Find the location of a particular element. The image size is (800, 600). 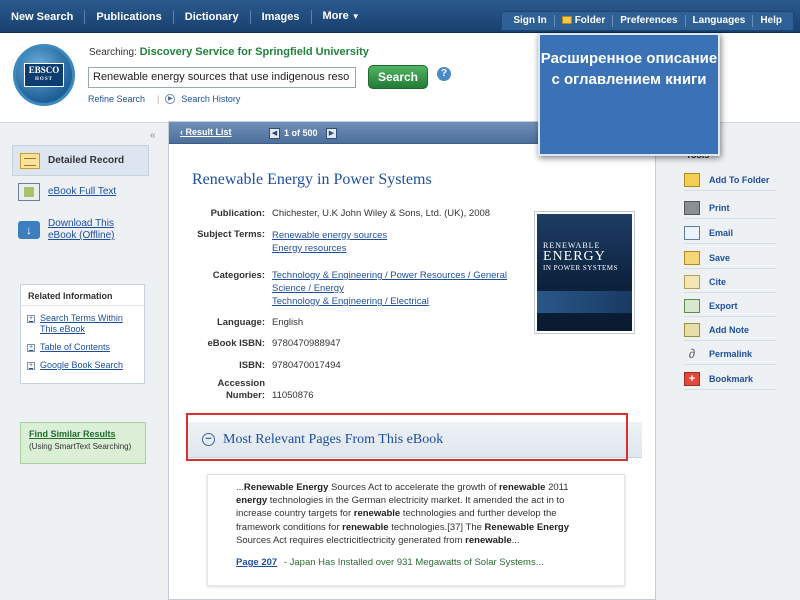

chevron-down-icon: ▼ is located at coordinates (355, 16).